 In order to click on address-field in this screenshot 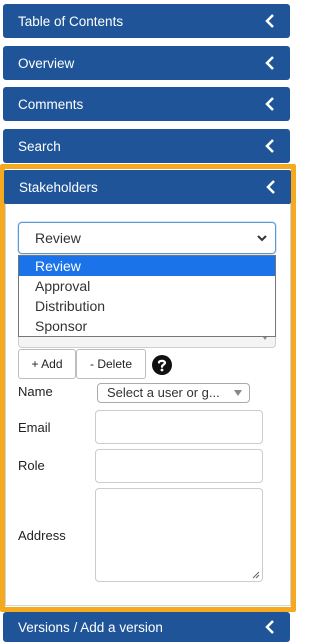, I will do `click(179, 535)`.